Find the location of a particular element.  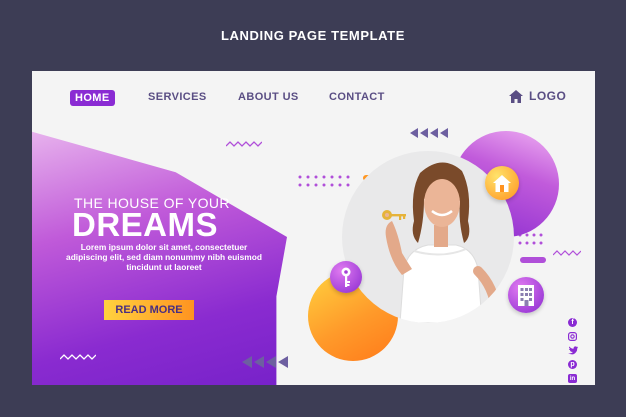

key-icon is located at coordinates (346, 277).